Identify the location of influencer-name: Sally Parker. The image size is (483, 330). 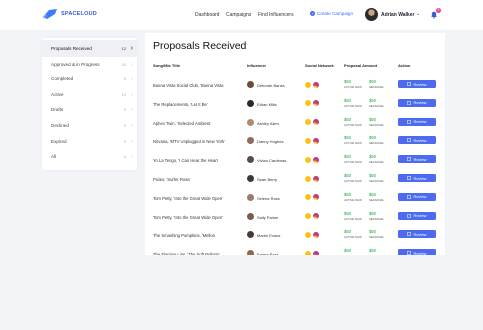
(268, 217).